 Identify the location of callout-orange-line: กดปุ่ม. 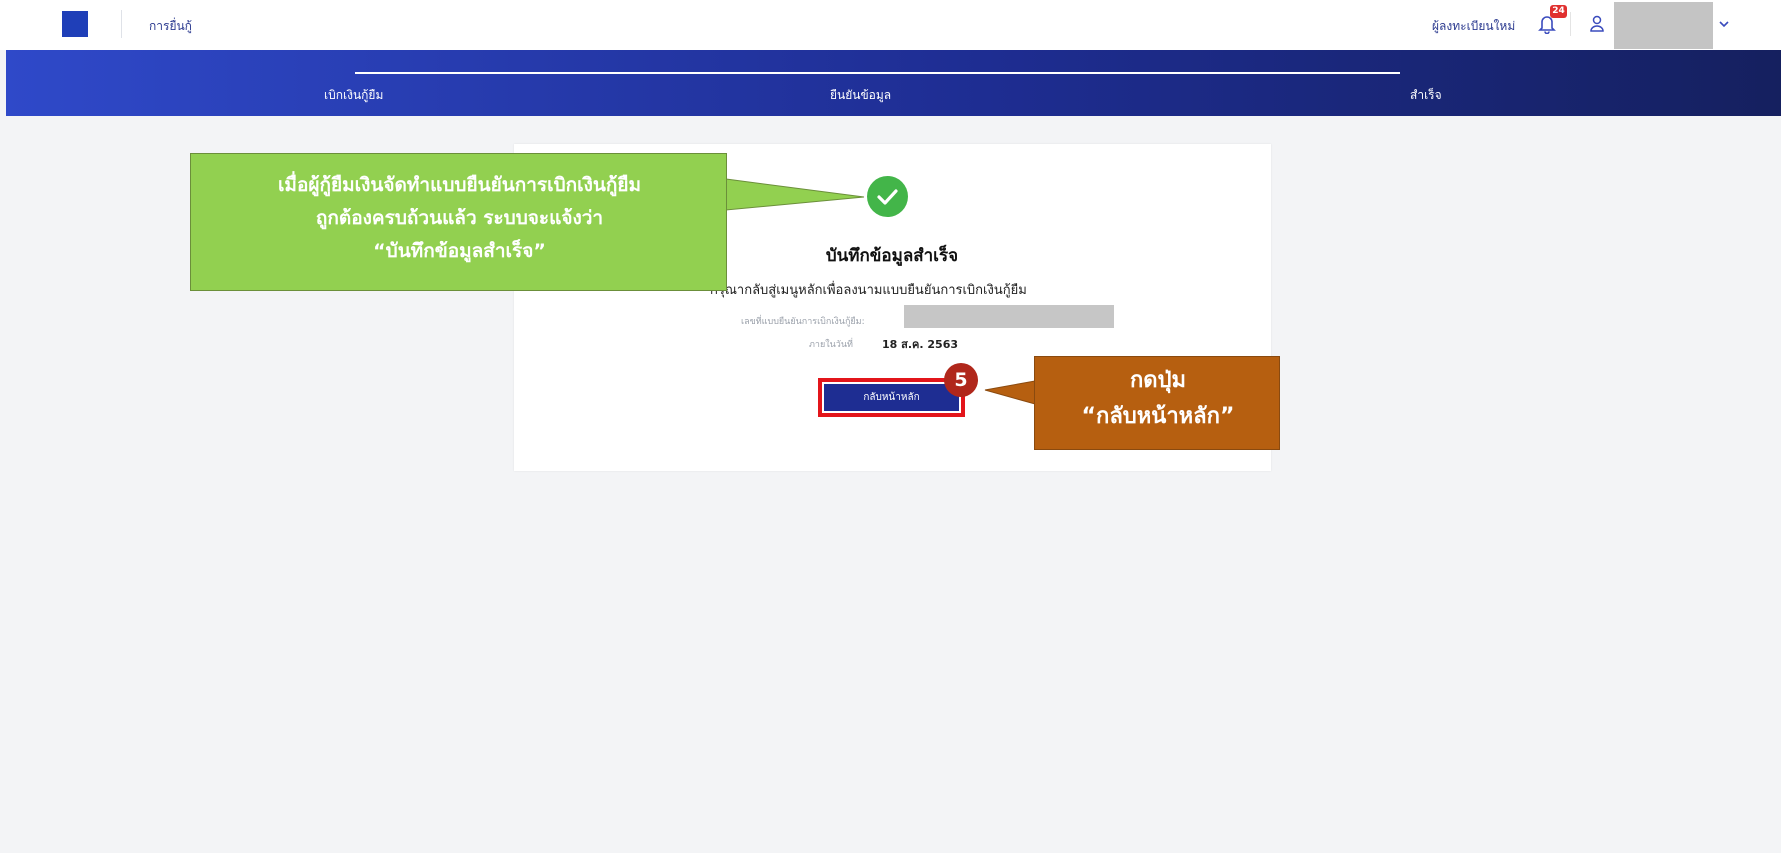
(1158, 380).